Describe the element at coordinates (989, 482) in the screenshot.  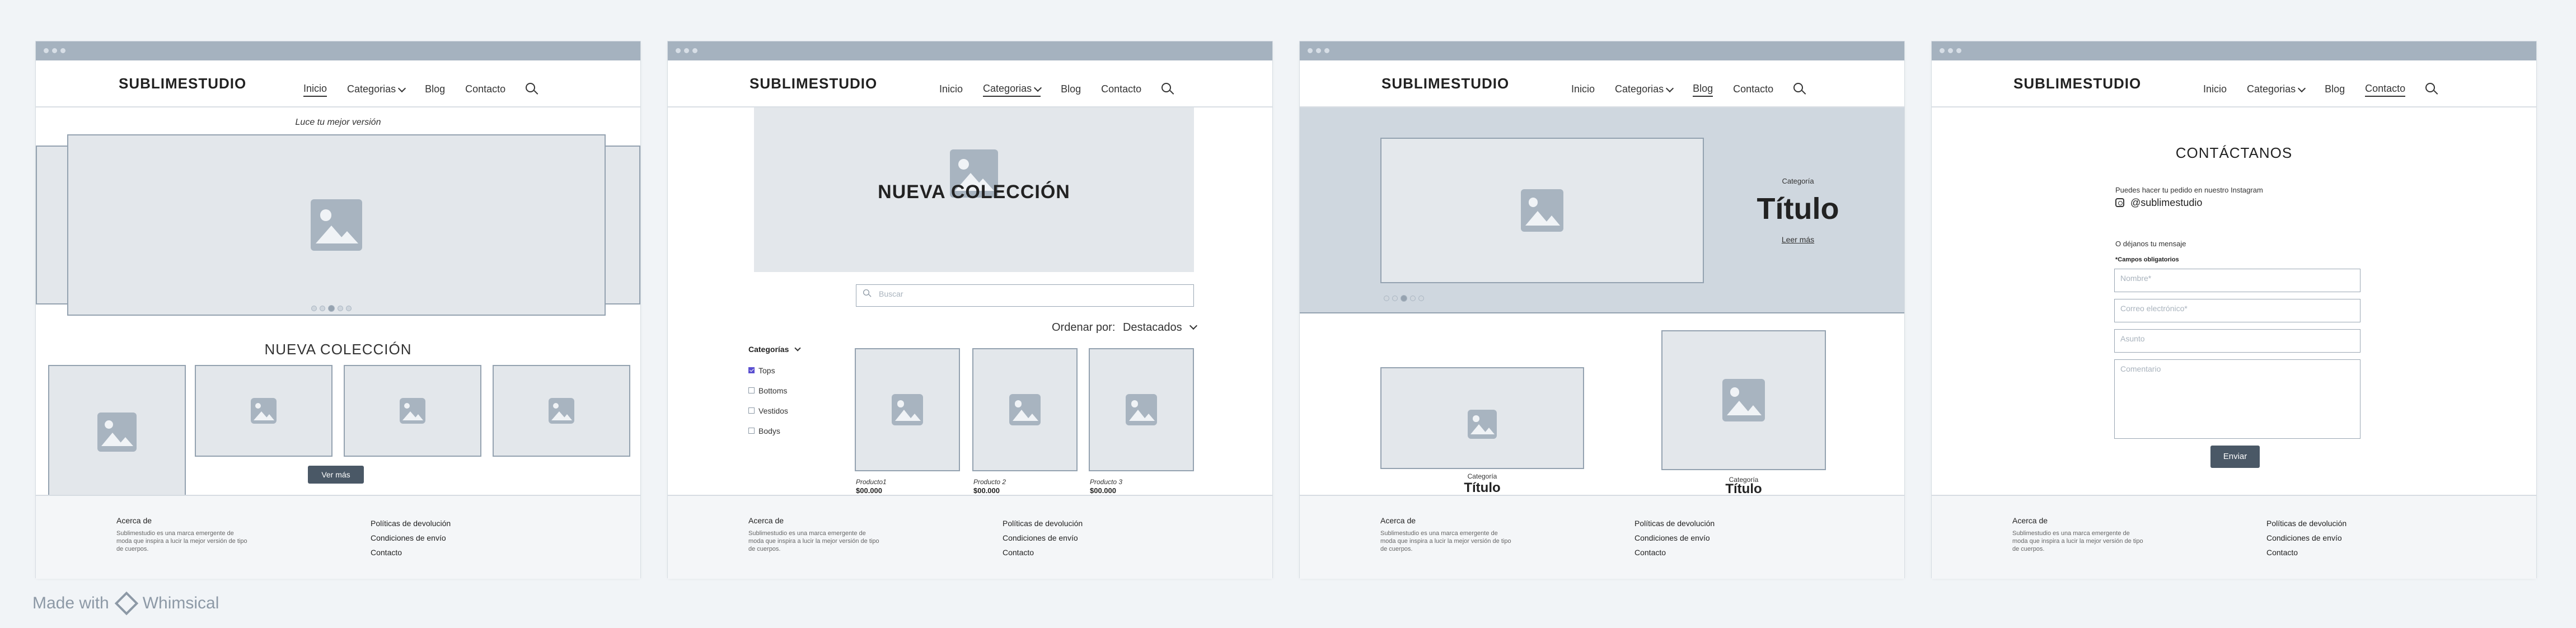
I see `product-name: Producto 2` at that location.